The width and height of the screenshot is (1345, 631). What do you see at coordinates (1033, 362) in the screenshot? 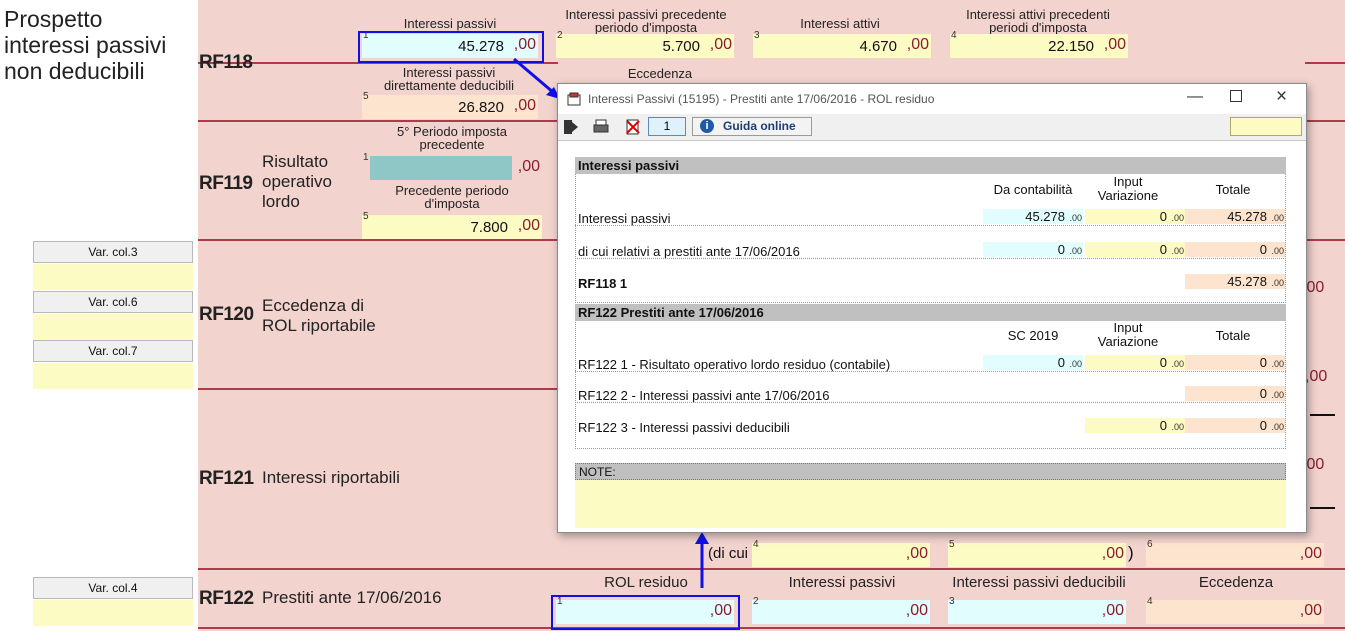
I see `sc2019-cell: 0.00` at bounding box center [1033, 362].